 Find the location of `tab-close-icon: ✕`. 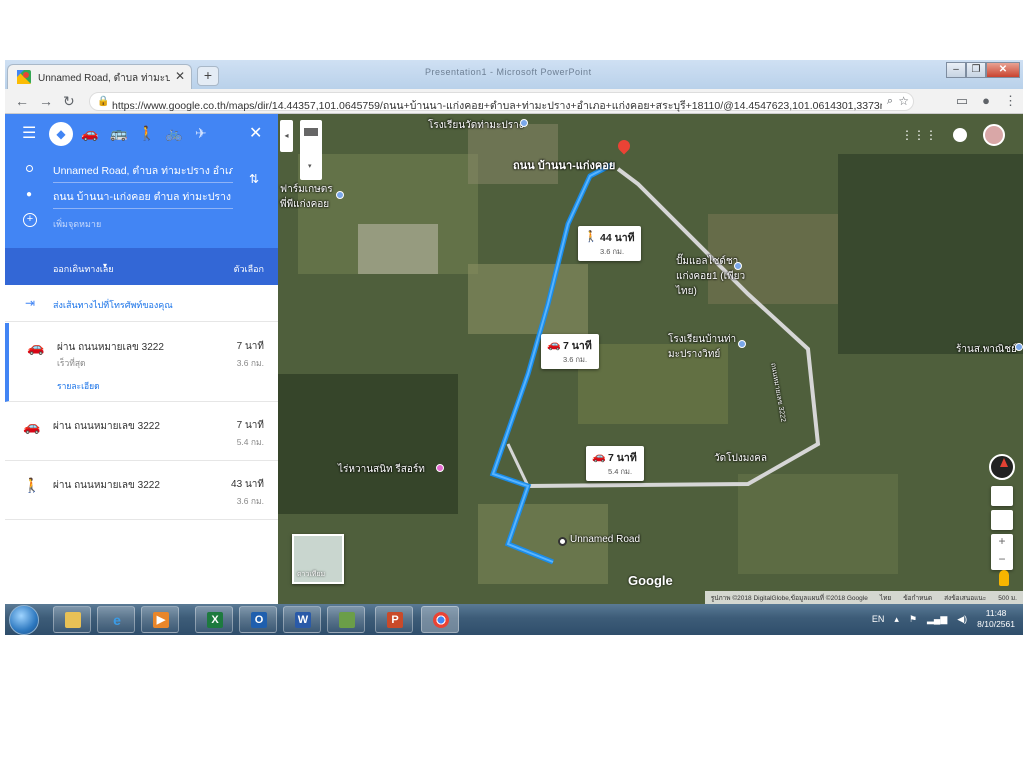

tab-close-icon: ✕ is located at coordinates (180, 76).